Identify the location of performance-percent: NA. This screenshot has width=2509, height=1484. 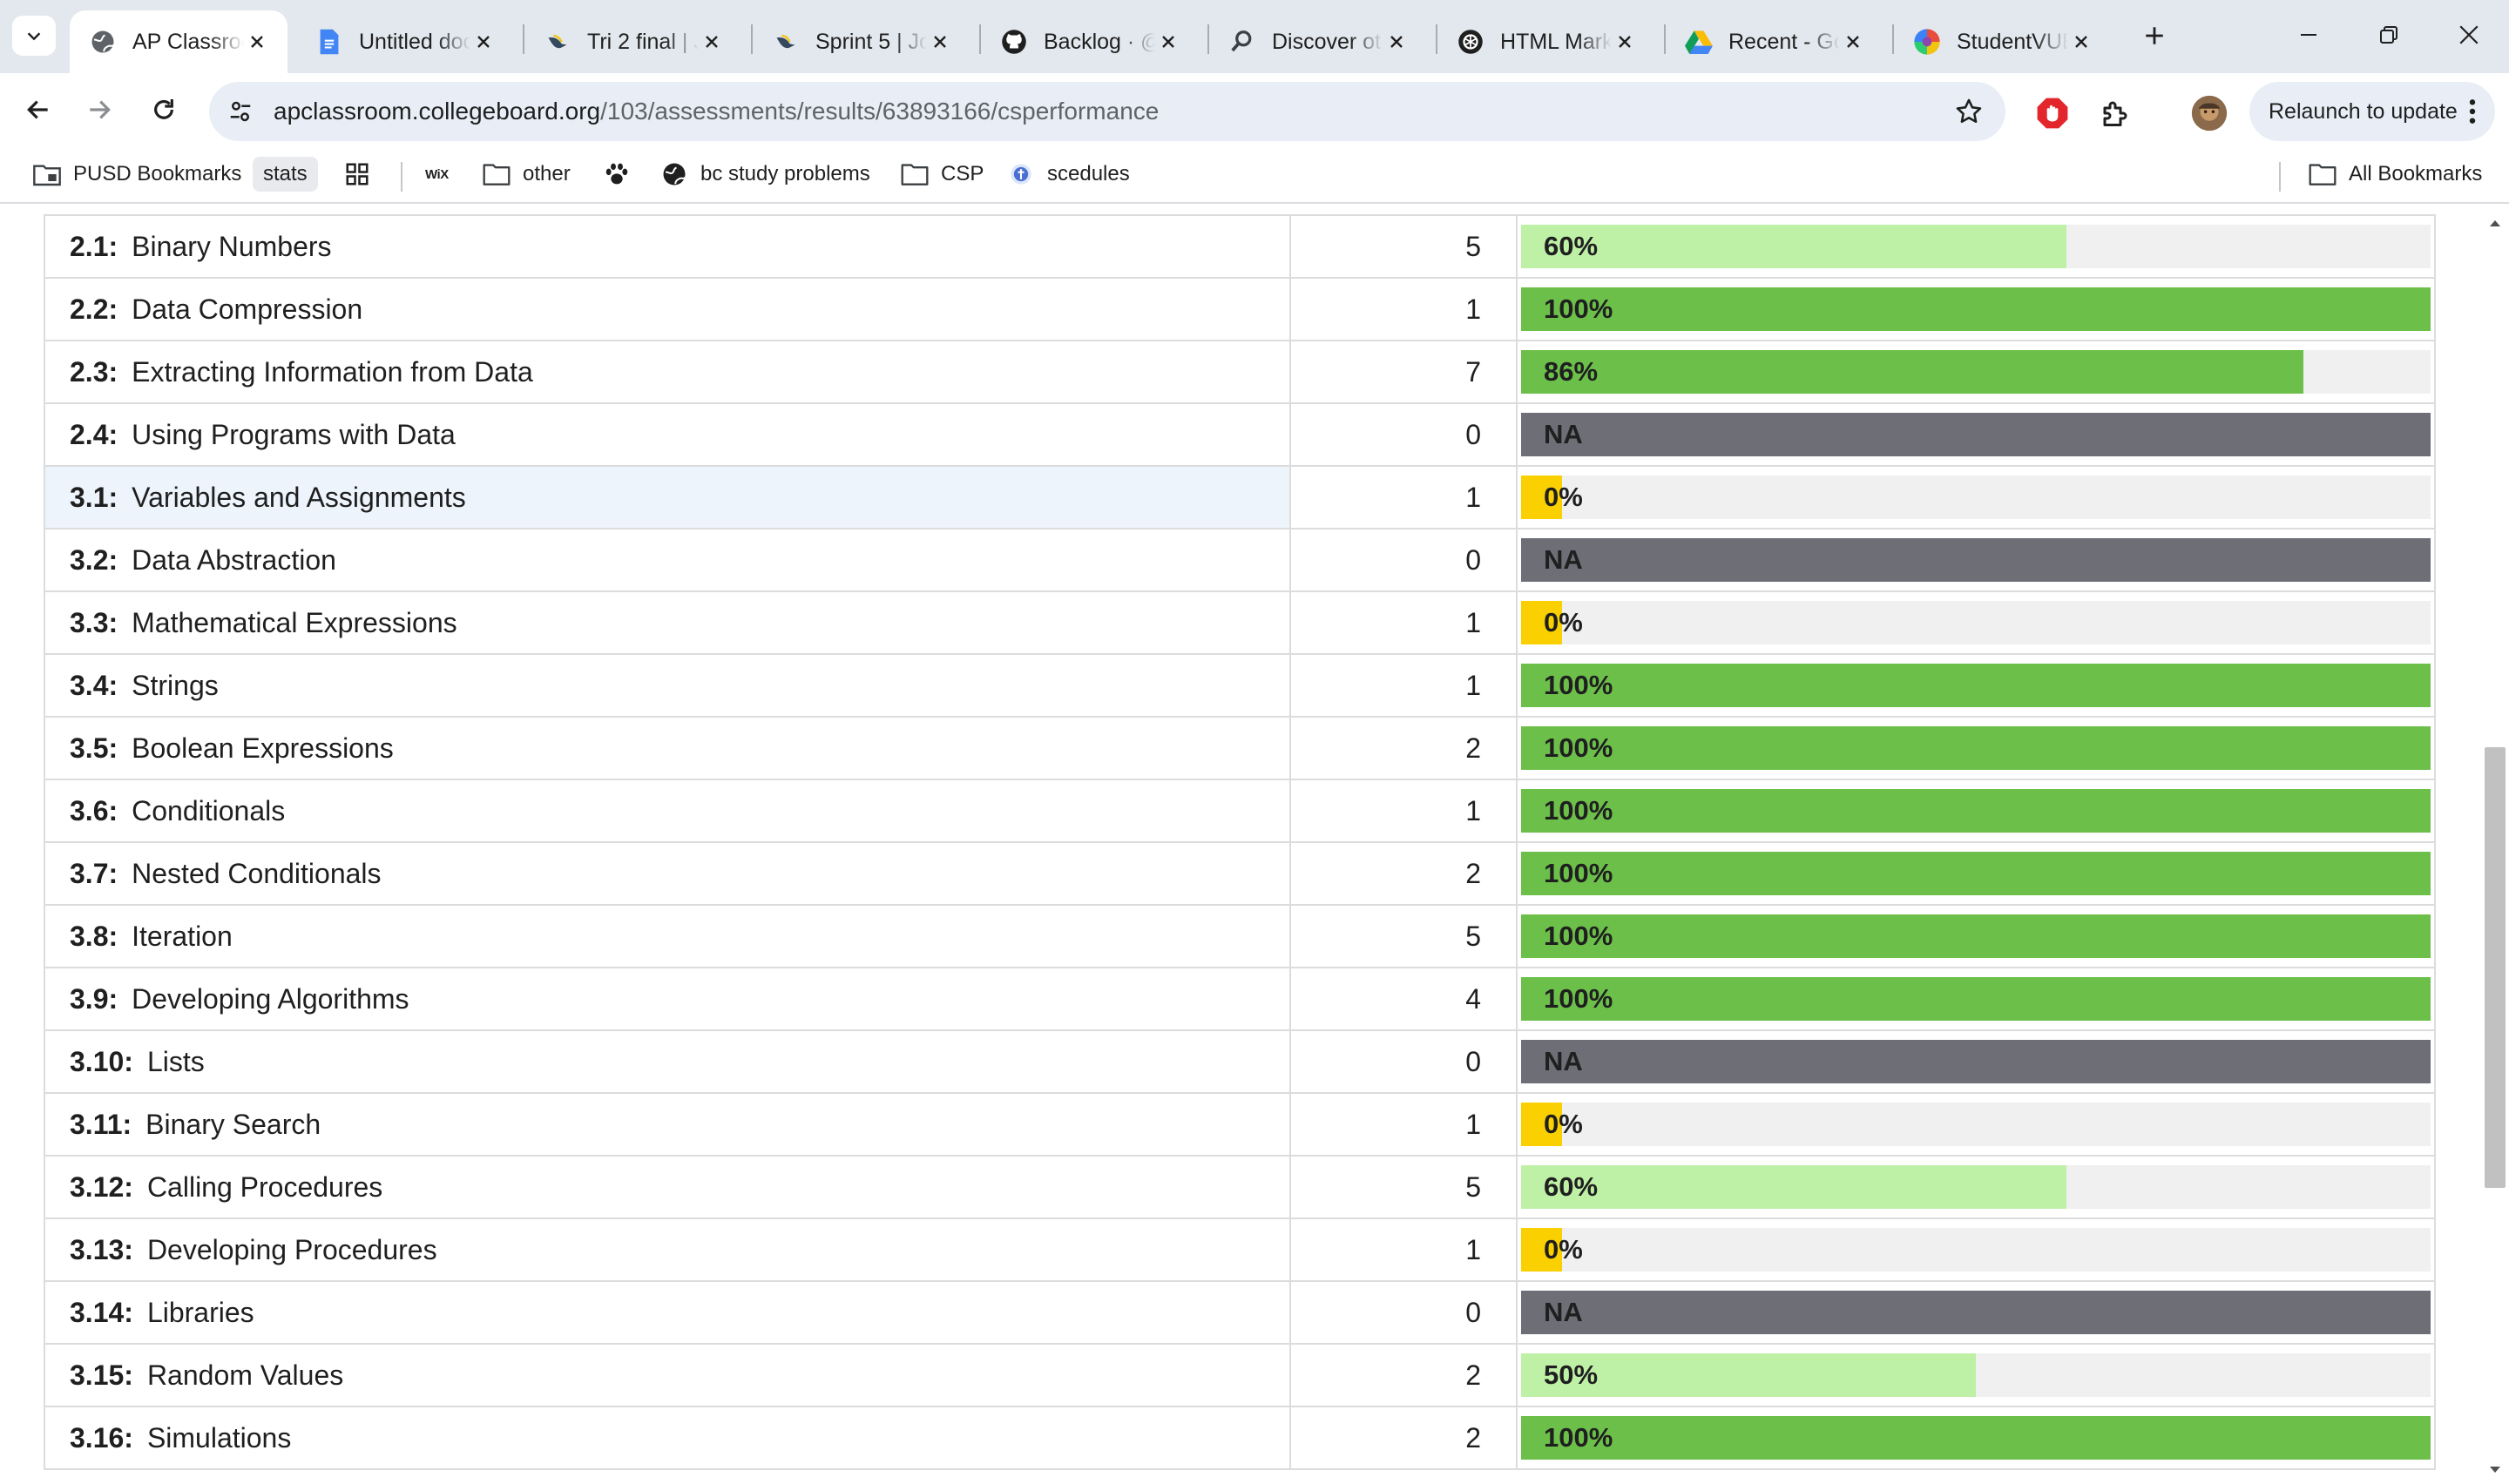
(1563, 1061).